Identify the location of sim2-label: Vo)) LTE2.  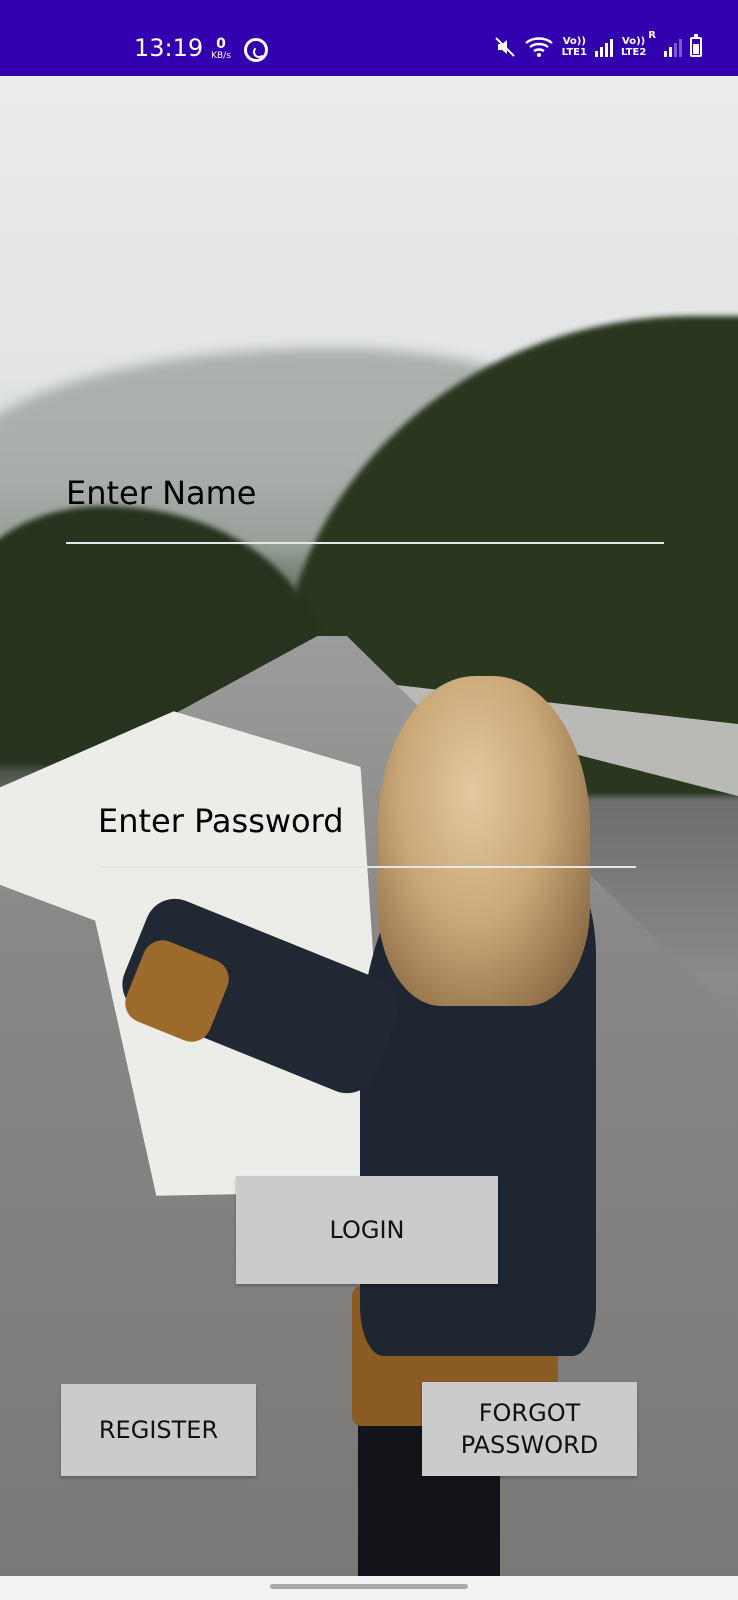
(633, 47).